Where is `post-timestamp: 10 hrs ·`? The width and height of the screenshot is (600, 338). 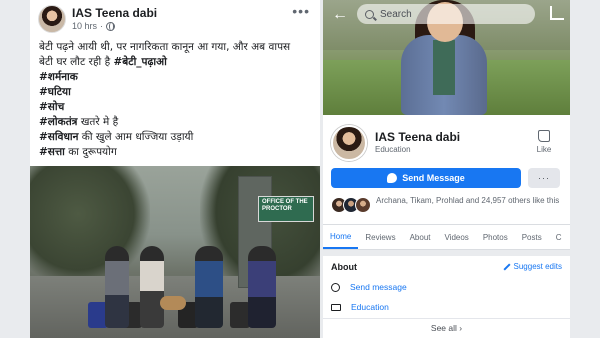 post-timestamp: 10 hrs · is located at coordinates (94, 26).